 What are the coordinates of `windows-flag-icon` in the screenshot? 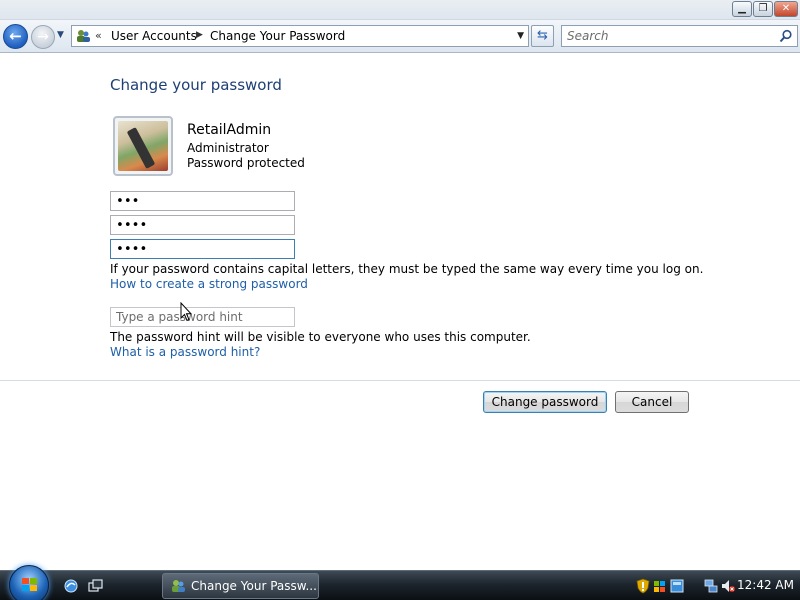 It's located at (29, 584).